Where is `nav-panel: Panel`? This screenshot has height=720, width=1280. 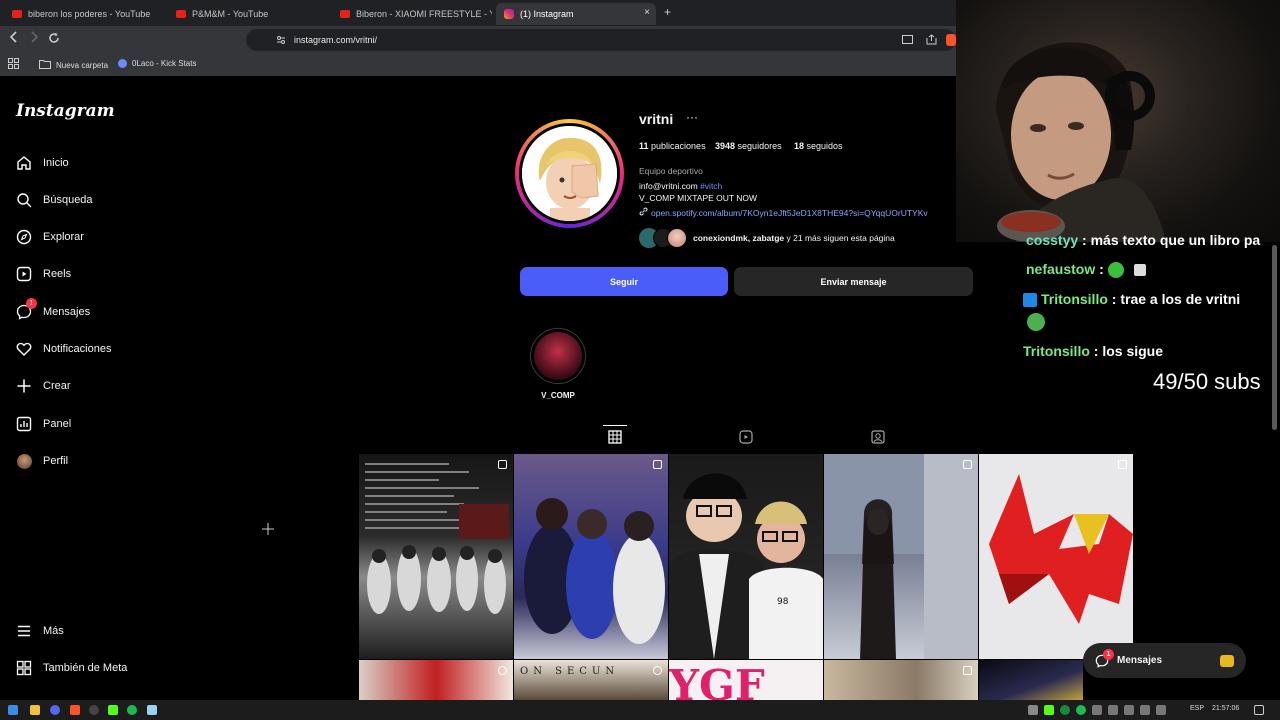 nav-panel: Panel is located at coordinates (43, 424).